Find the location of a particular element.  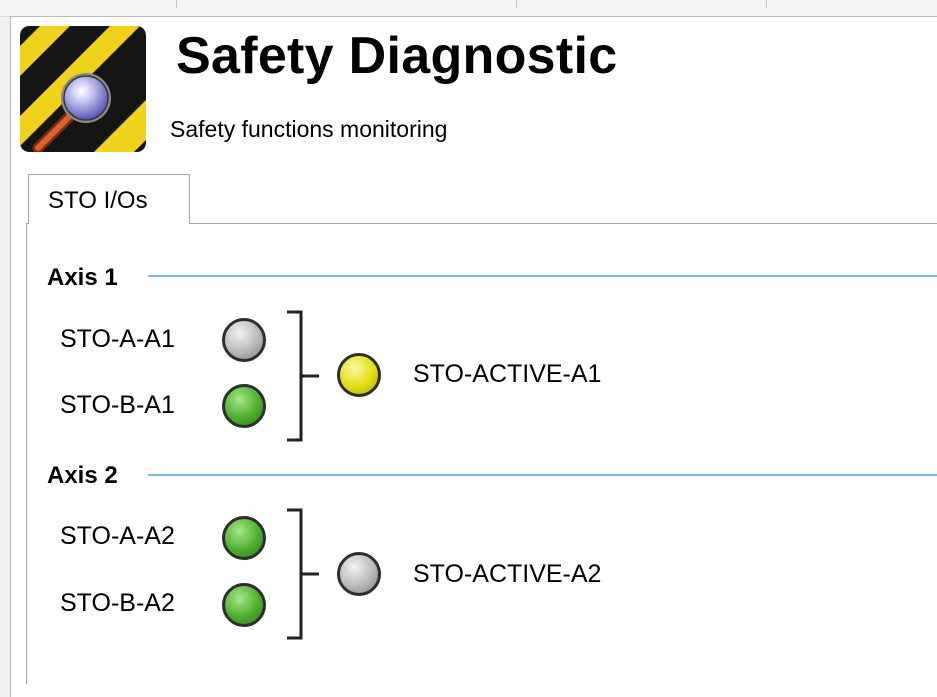

sto-active-a2-indicator is located at coordinates (359, 574).